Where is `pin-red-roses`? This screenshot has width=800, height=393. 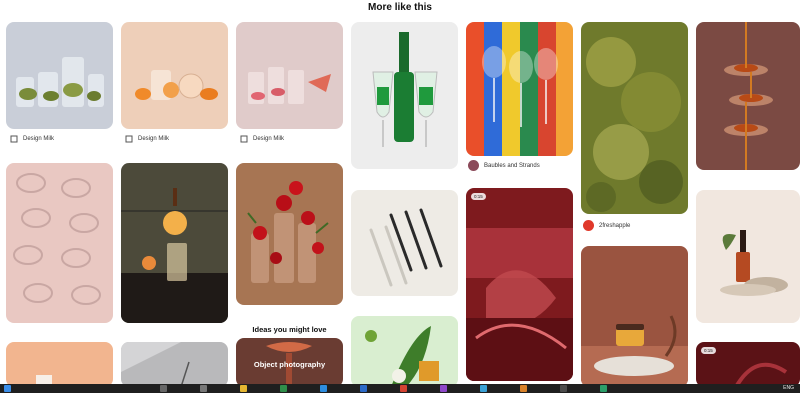
pin-red-roses is located at coordinates (289, 234).